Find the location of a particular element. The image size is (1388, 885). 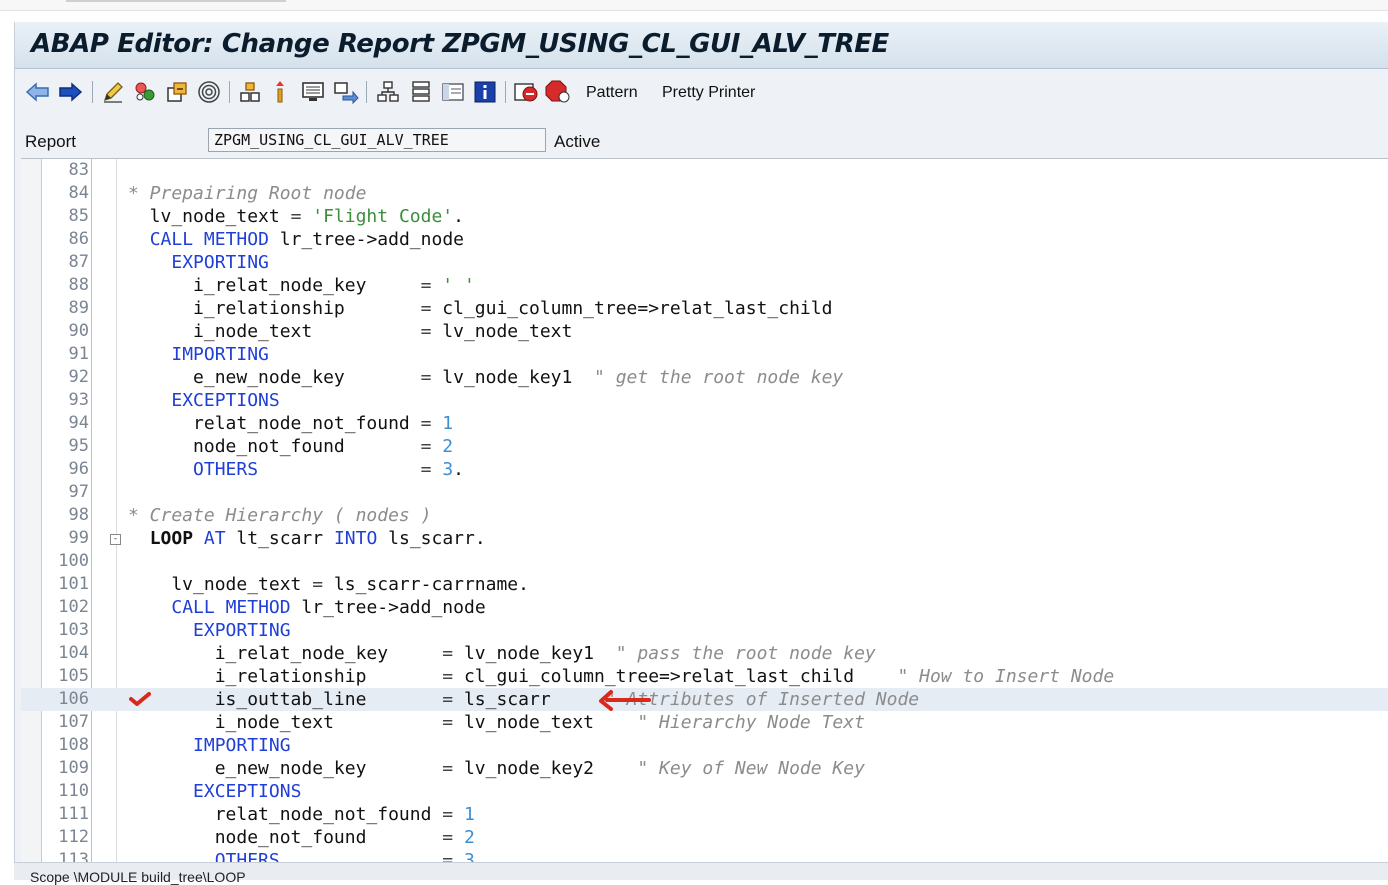

line-number: 102 is located at coordinates (73, 607).